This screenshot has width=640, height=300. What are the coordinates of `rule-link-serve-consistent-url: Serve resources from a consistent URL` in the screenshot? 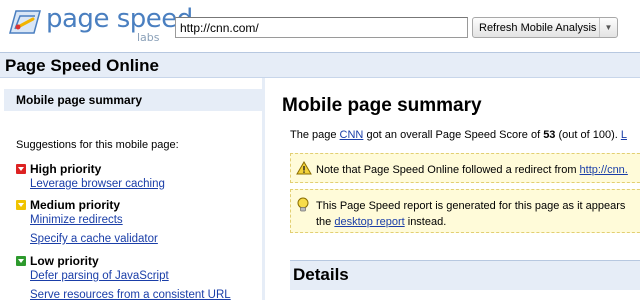 It's located at (130, 294).